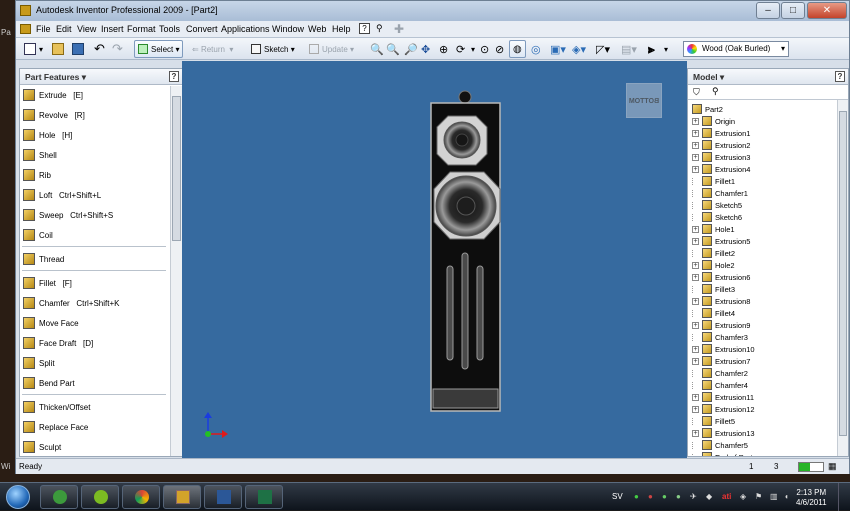 The width and height of the screenshot is (850, 511). What do you see at coordinates (288, 29) in the screenshot?
I see `menu-window: Window` at bounding box center [288, 29].